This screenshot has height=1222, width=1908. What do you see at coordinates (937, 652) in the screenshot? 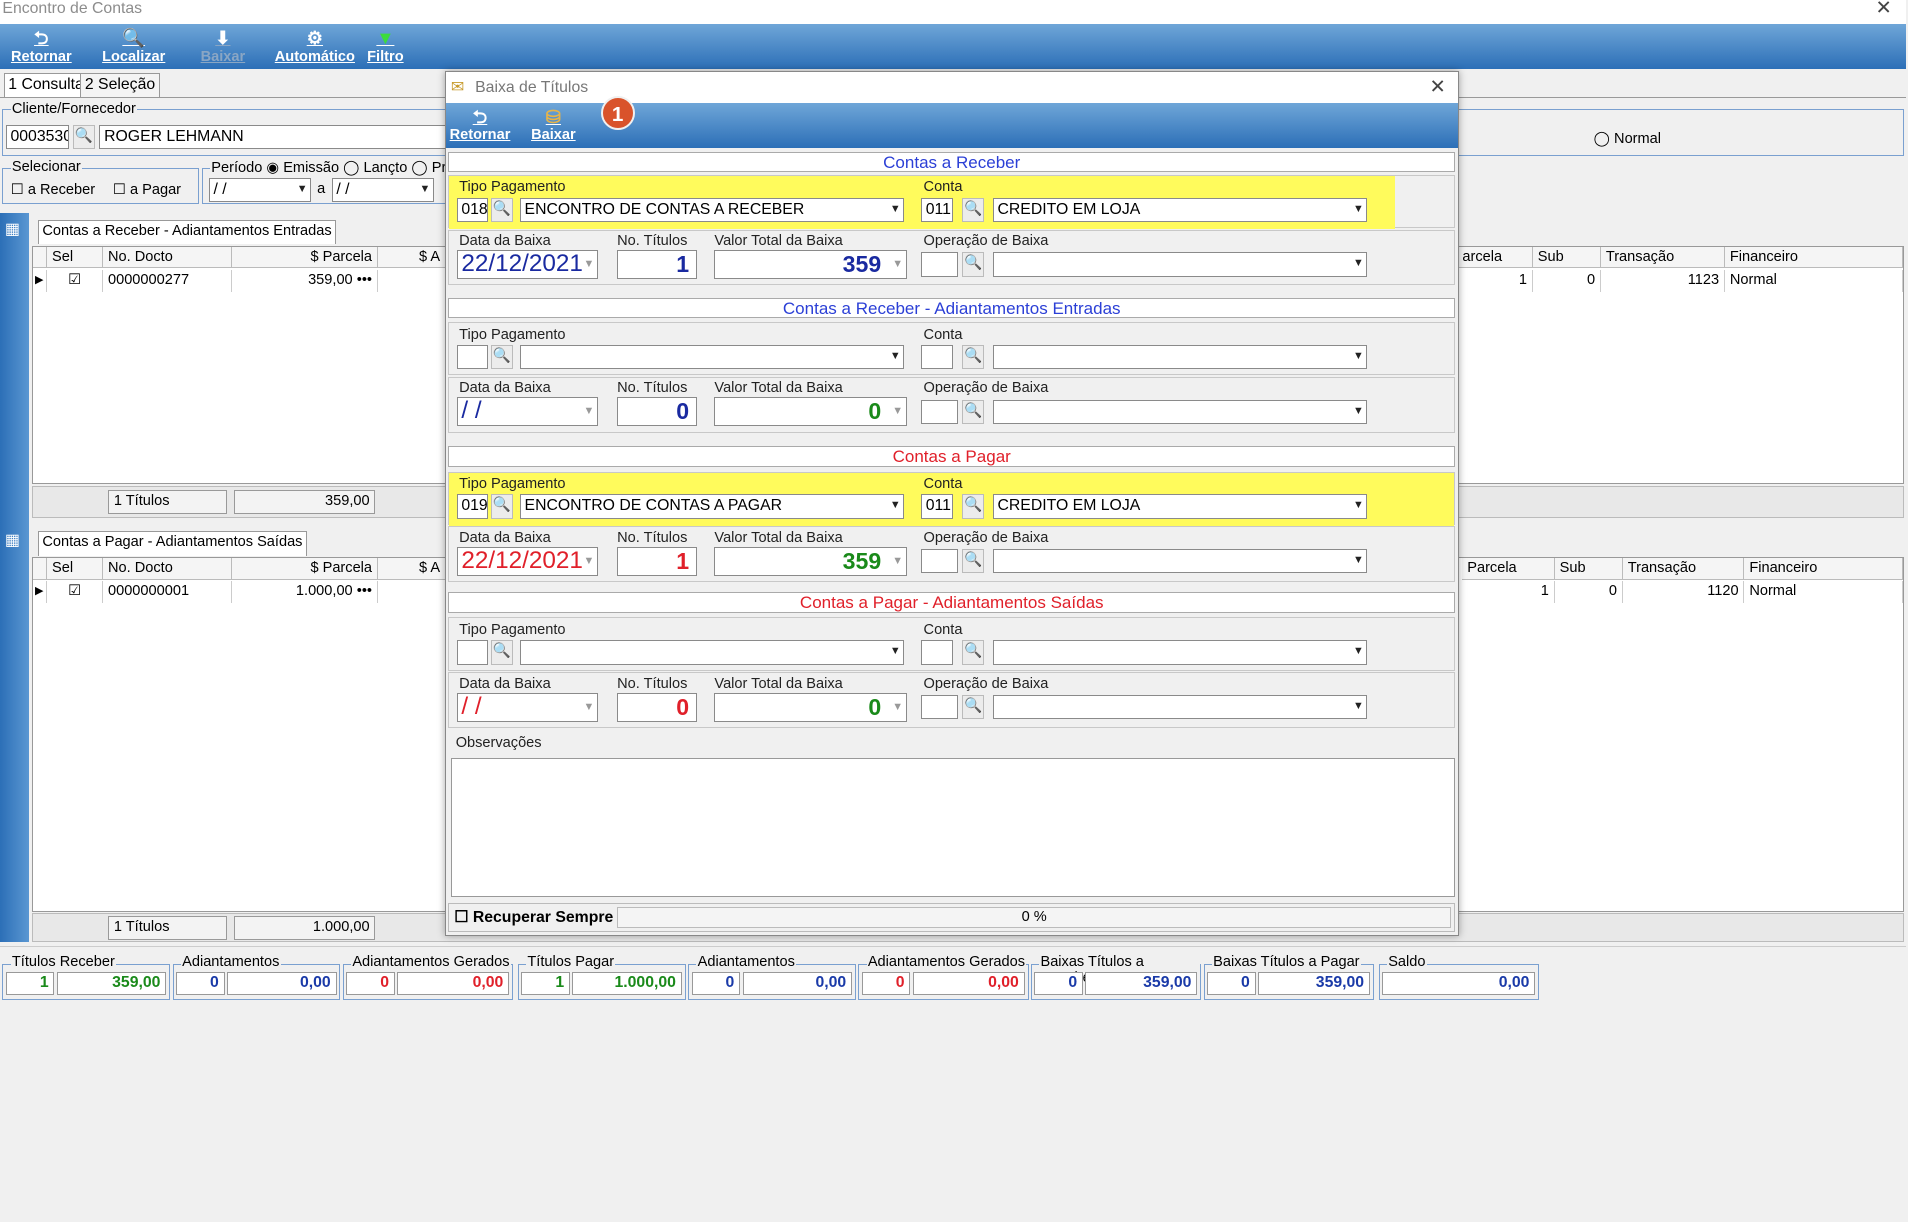
I see `conta-code-input` at bounding box center [937, 652].